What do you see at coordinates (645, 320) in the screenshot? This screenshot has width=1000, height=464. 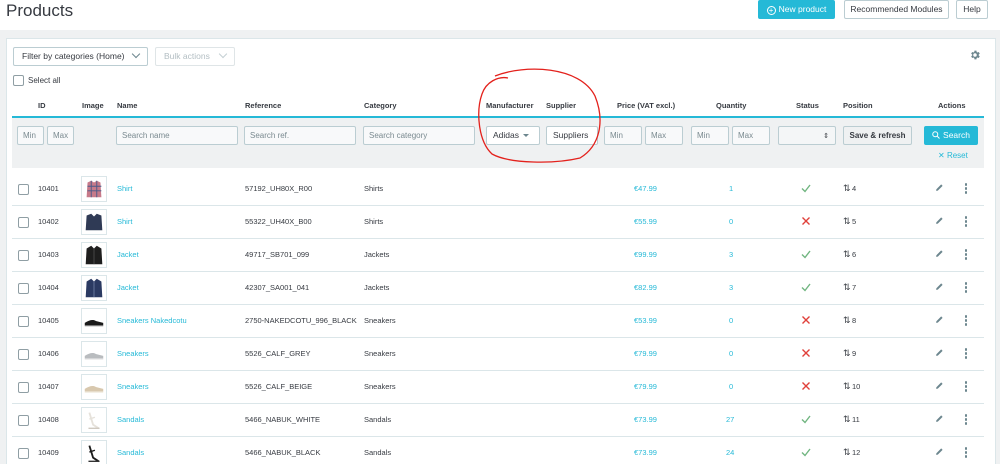 I see `product-price: €53.99` at bounding box center [645, 320].